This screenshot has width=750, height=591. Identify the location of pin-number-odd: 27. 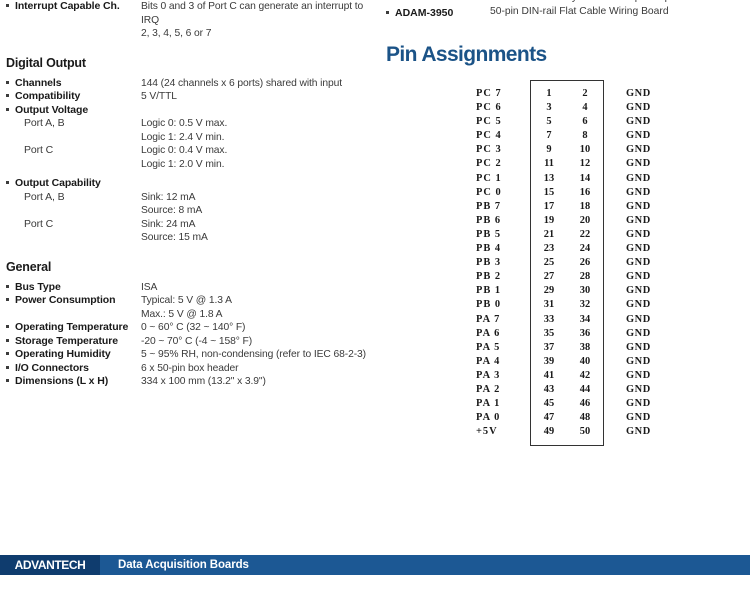
(548, 277).